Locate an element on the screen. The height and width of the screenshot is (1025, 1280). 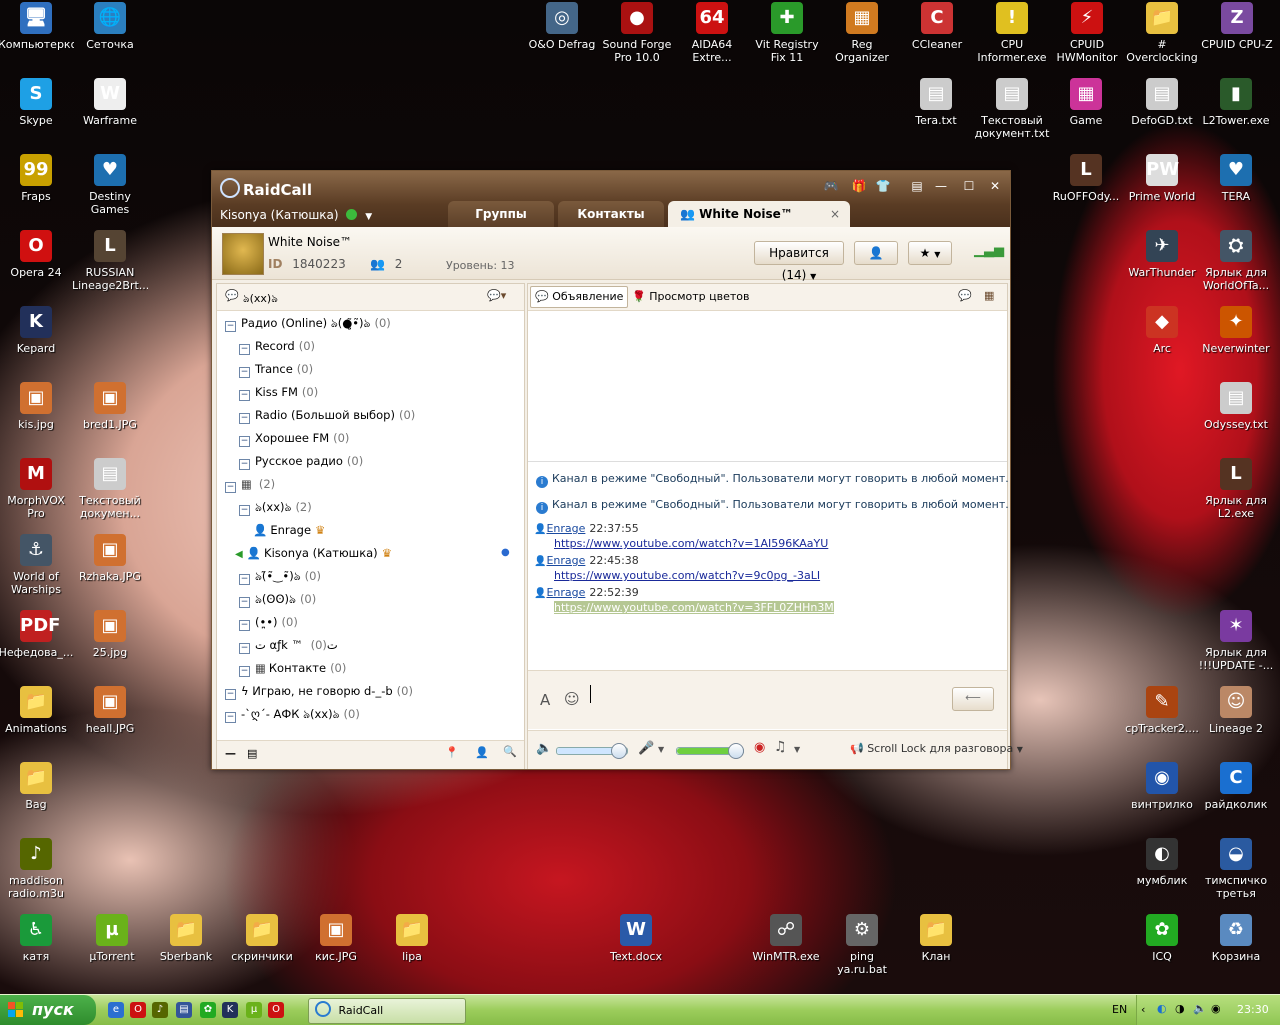
channel-item: − Русское радио (0) is located at coordinates (301, 461).